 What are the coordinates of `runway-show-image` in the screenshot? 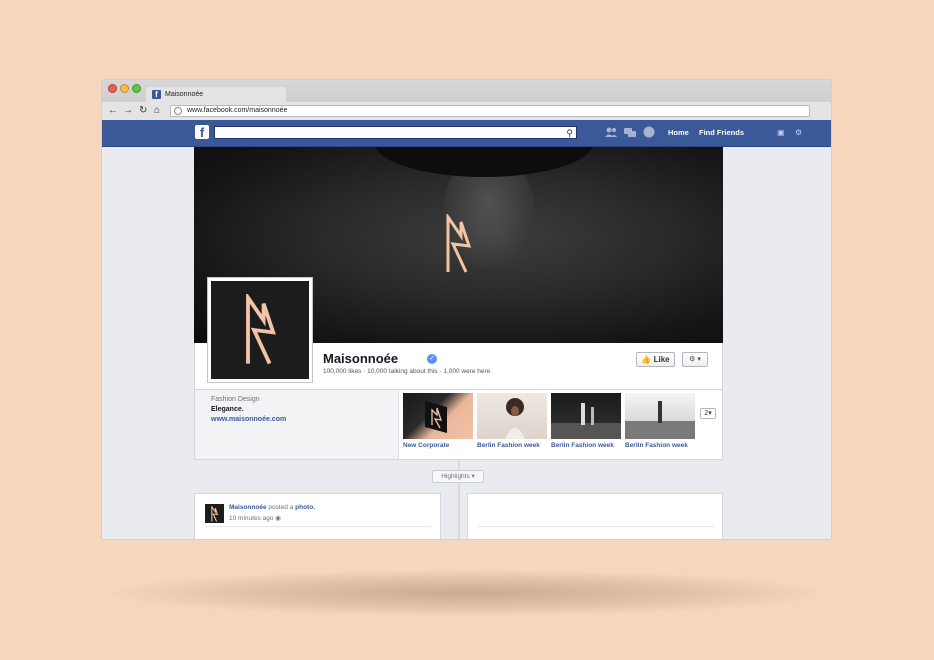 It's located at (586, 421).